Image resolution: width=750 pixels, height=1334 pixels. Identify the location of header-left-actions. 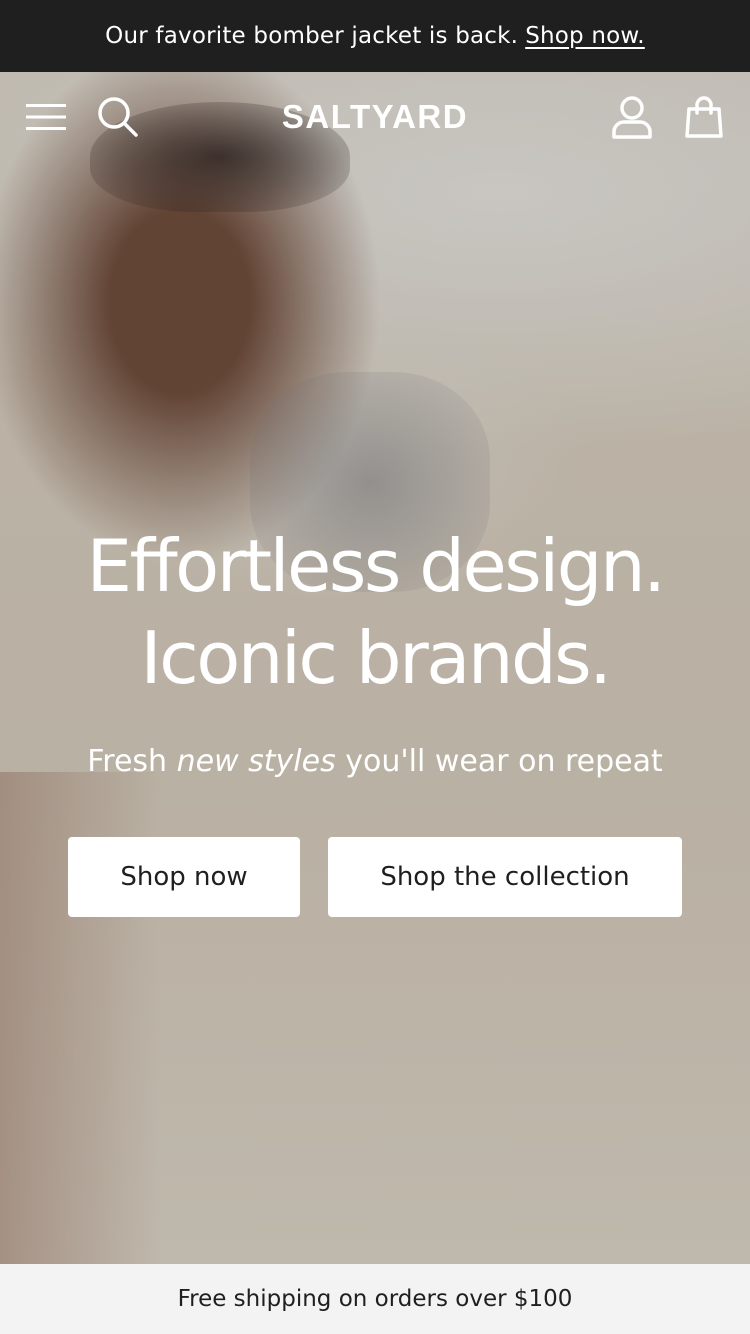
(82, 117).